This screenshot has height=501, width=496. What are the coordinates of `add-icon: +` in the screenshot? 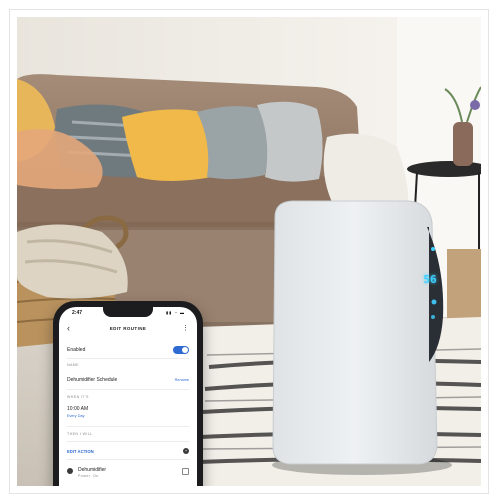 It's located at (186, 451).